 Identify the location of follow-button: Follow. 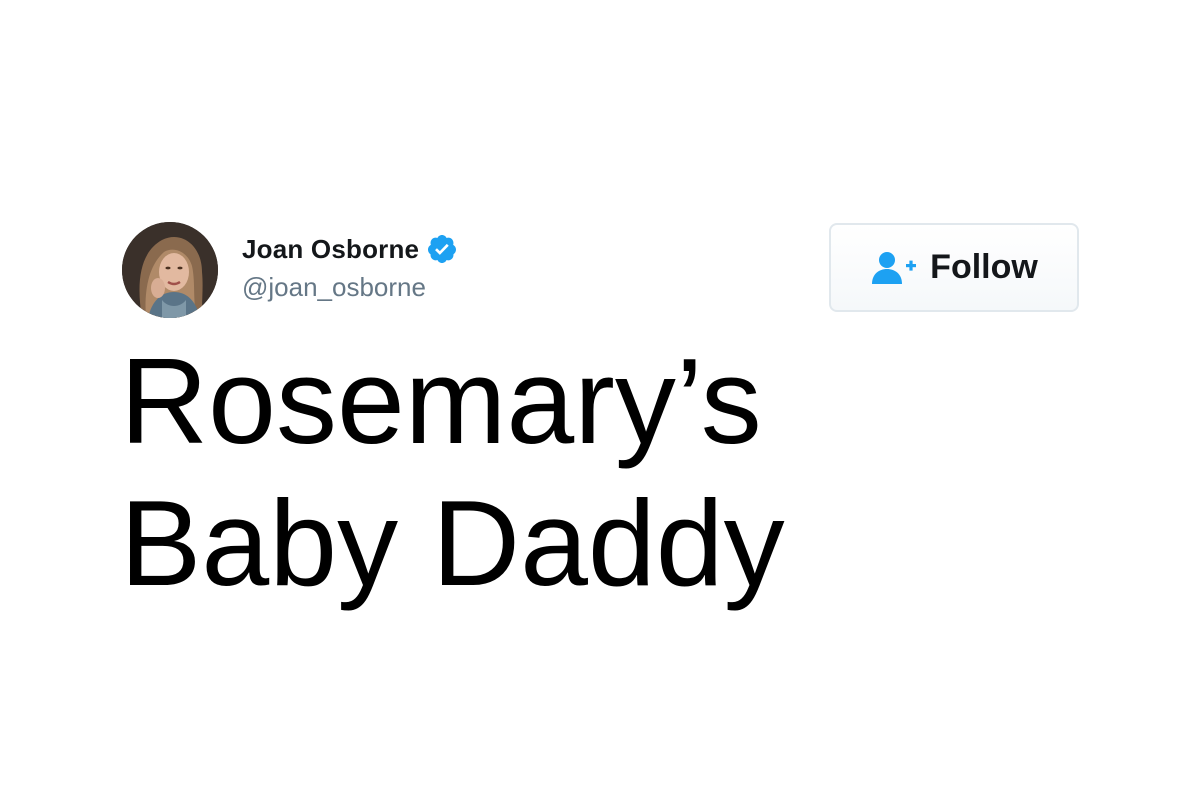
(954, 267).